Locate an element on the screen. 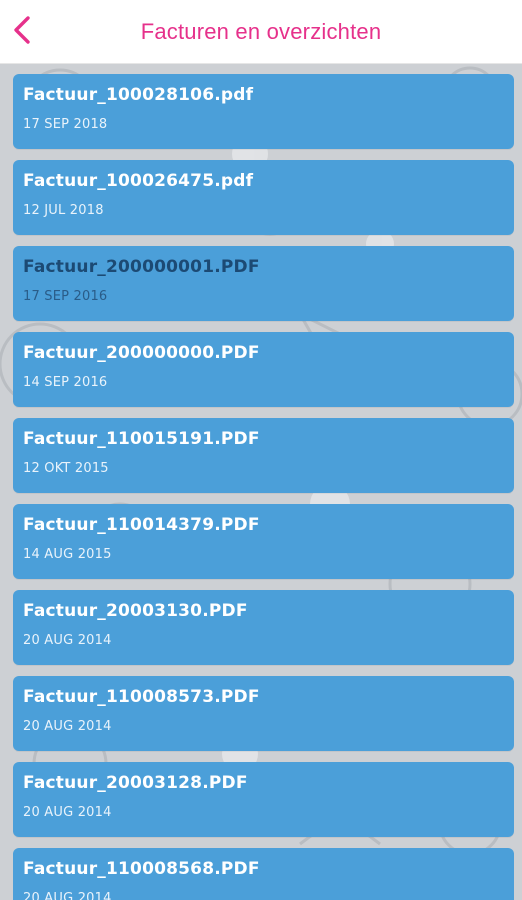 This screenshot has height=900, width=522. invoice-file-name: Factuur_110014379.PDF is located at coordinates (141, 525).